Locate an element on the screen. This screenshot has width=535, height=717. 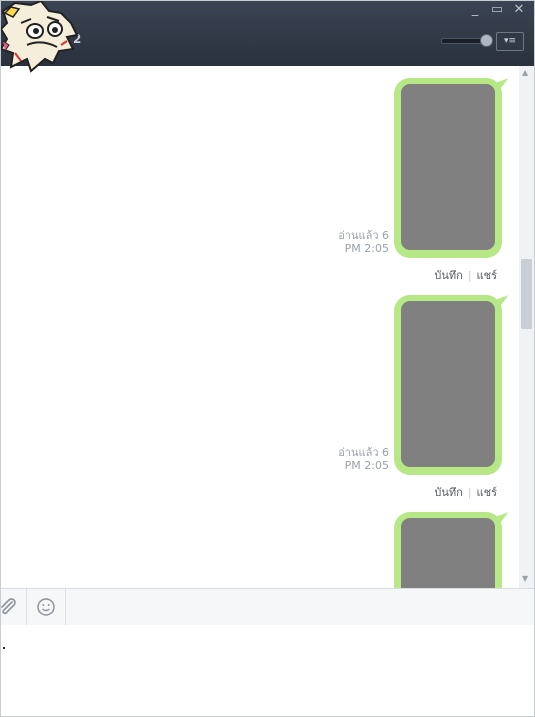
cartoon-face-icon is located at coordinates (40, 37).